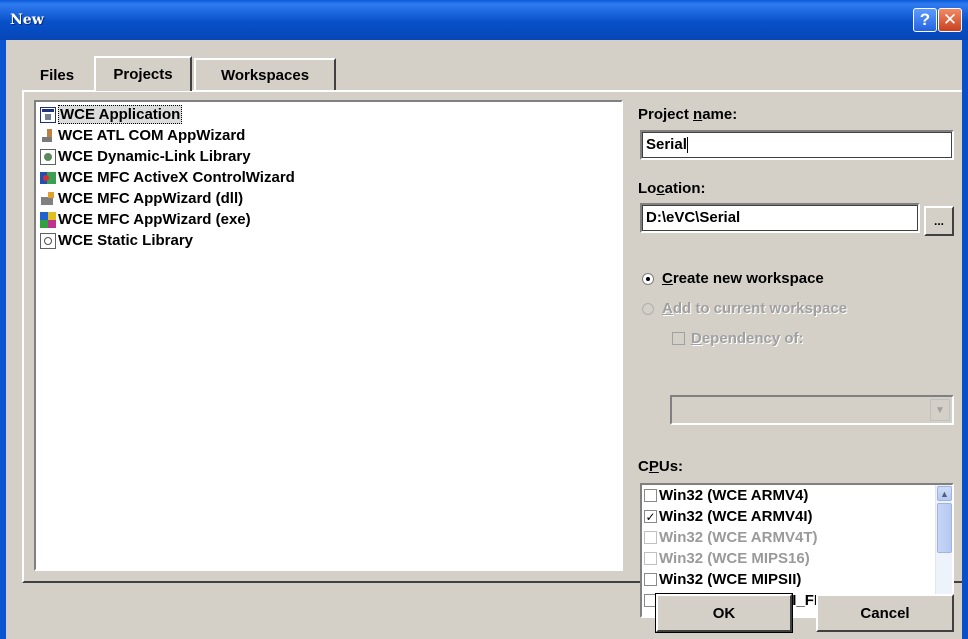 This screenshot has width=968, height=639. Describe the element at coordinates (797, 145) in the screenshot. I see `project-name-input: Serial` at that location.